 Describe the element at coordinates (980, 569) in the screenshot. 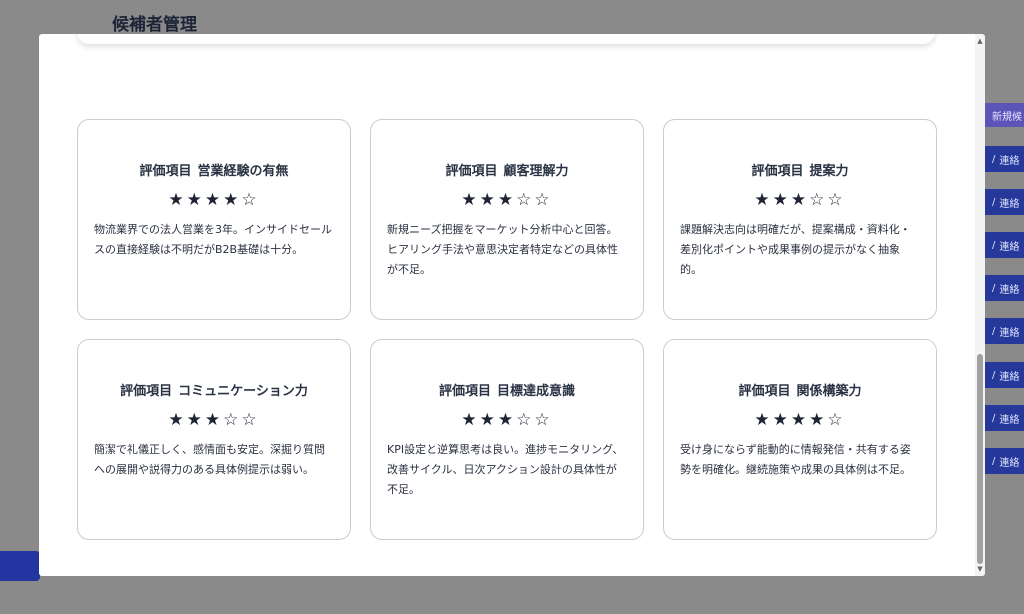

I see `scroll-down-icon: ▼` at that location.